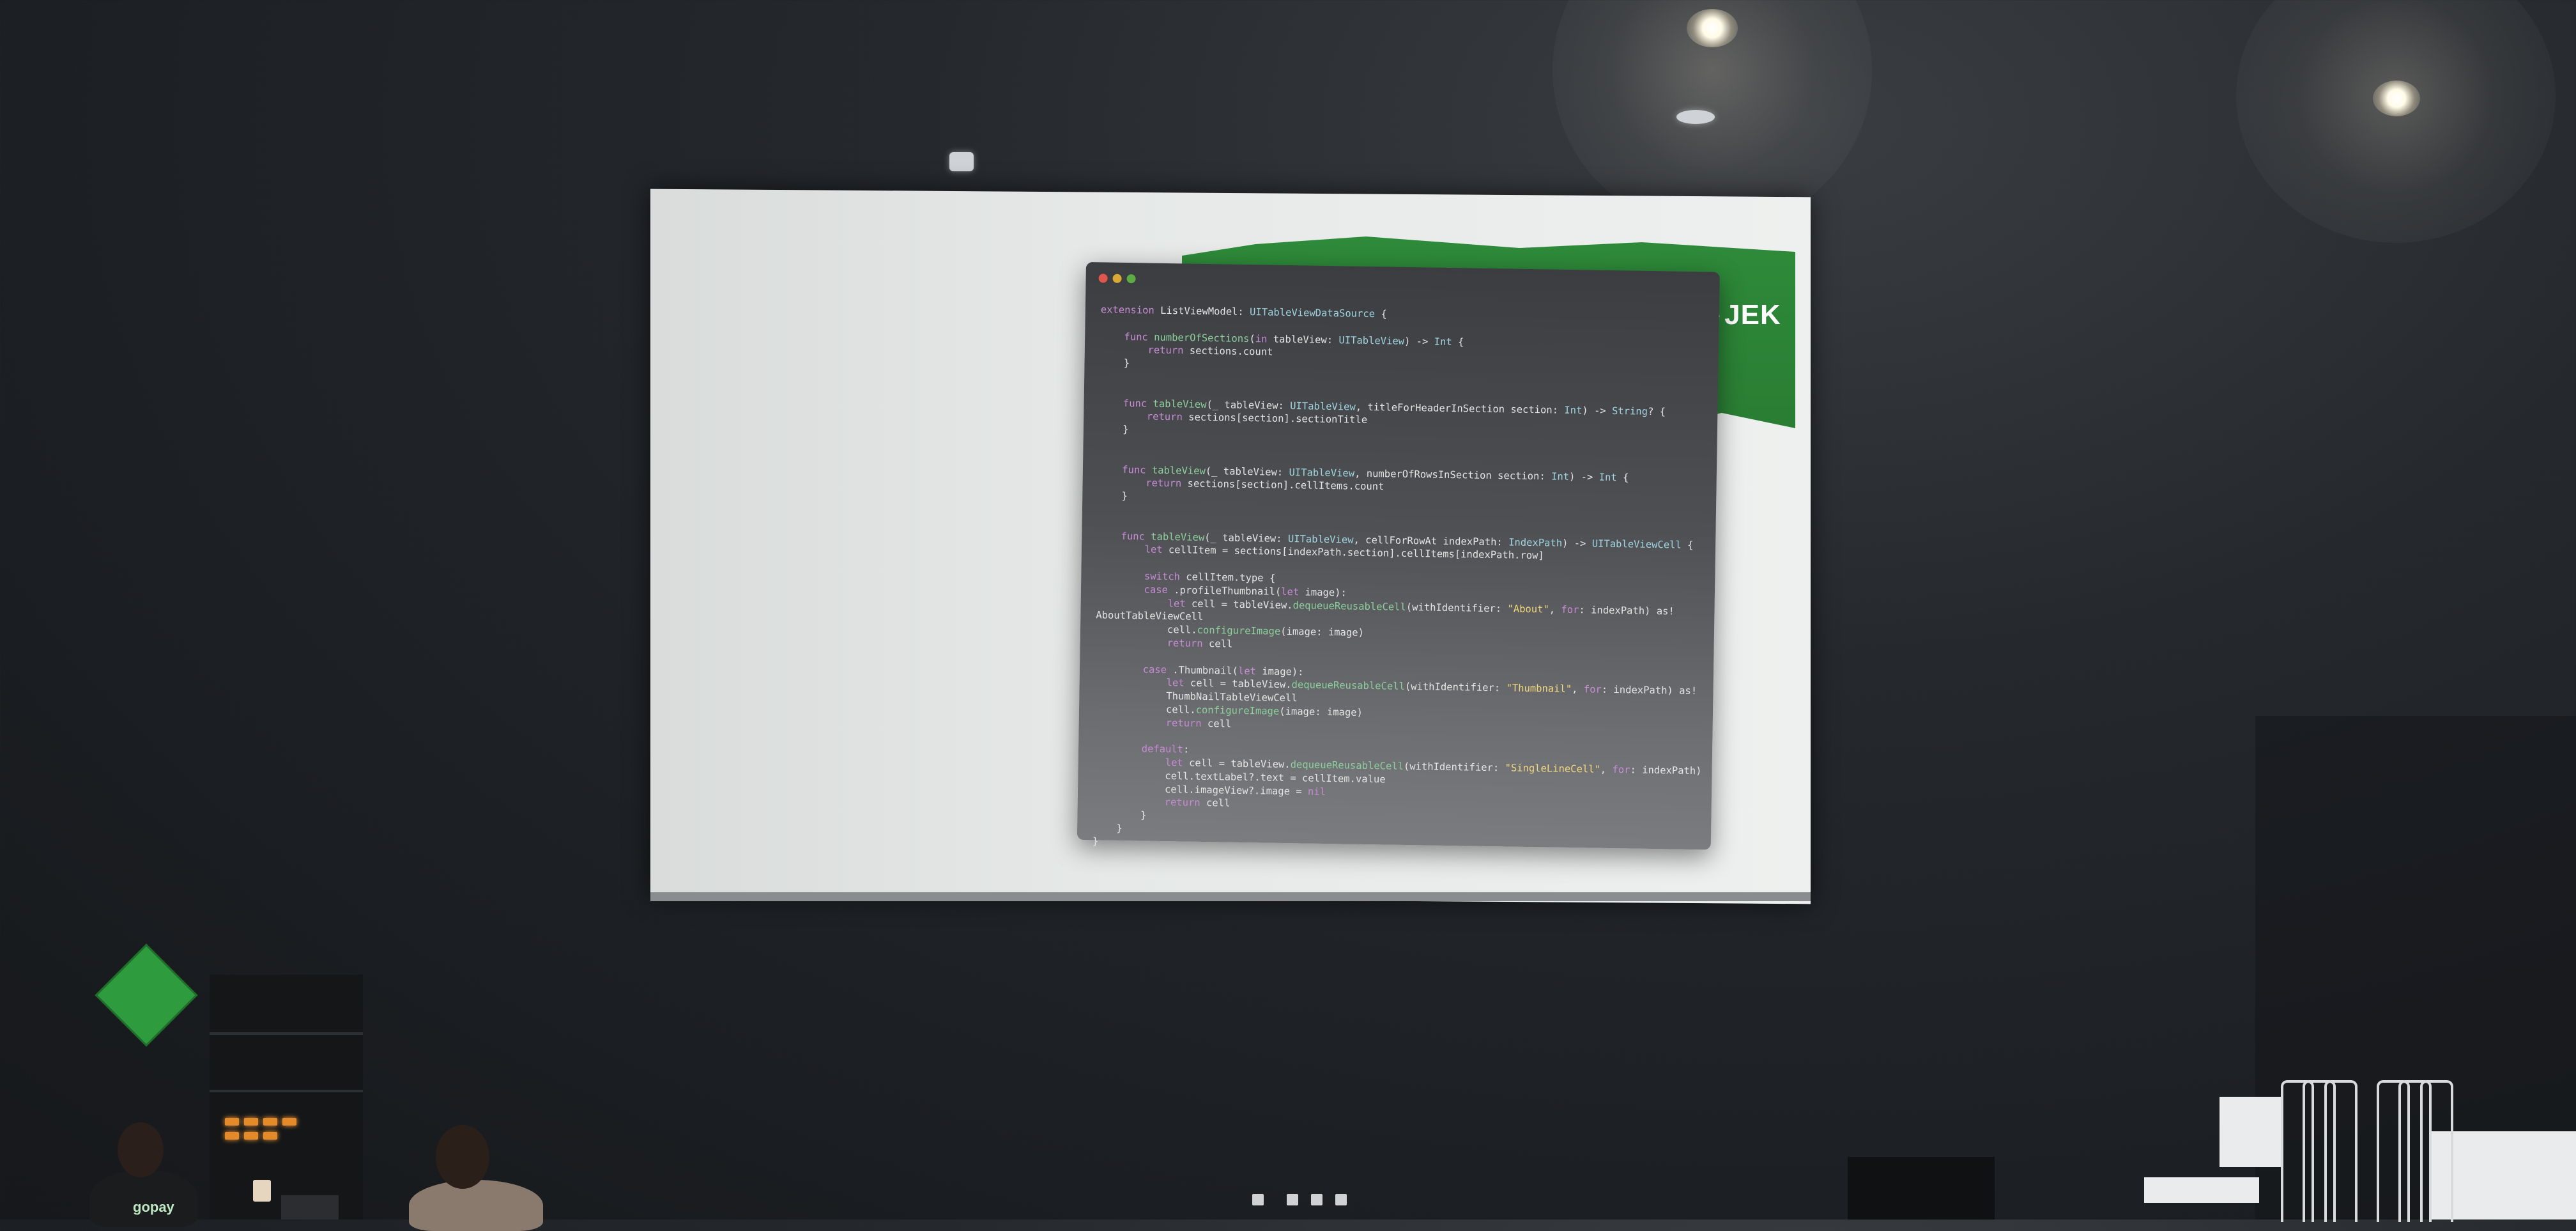 This screenshot has height=1231, width=2576. What do you see at coordinates (961, 161) in the screenshot?
I see `ceiling-light-fixture` at bounding box center [961, 161].